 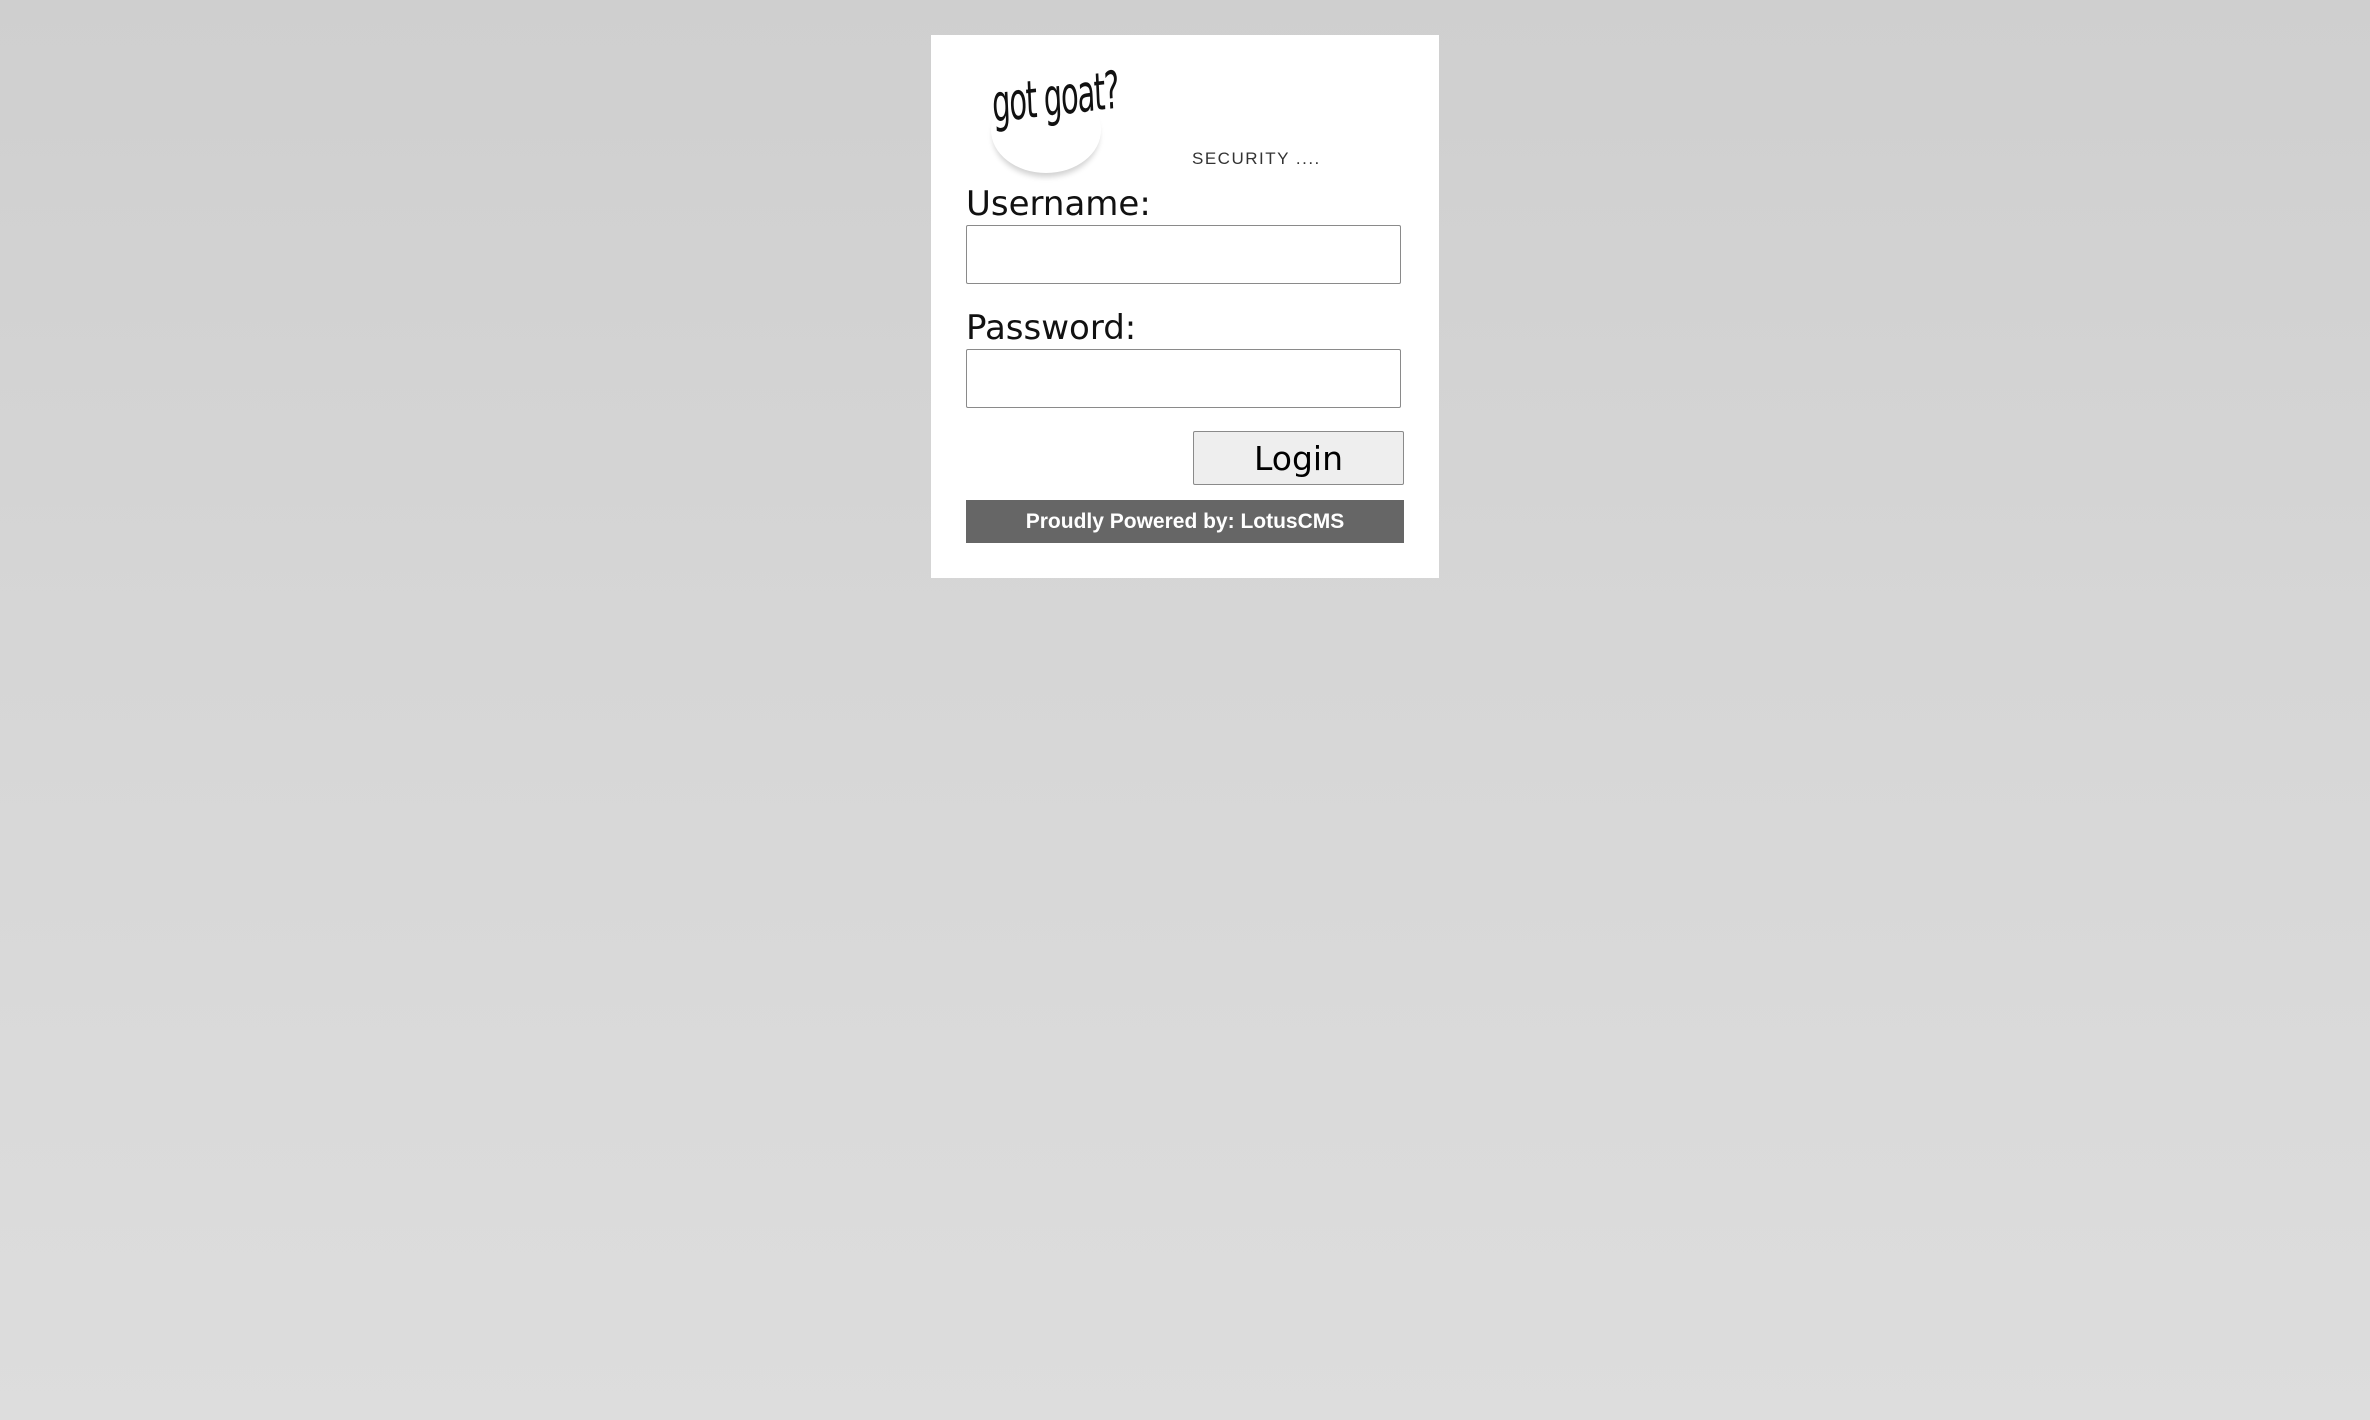 I want to click on password-field, so click(x=1183, y=378).